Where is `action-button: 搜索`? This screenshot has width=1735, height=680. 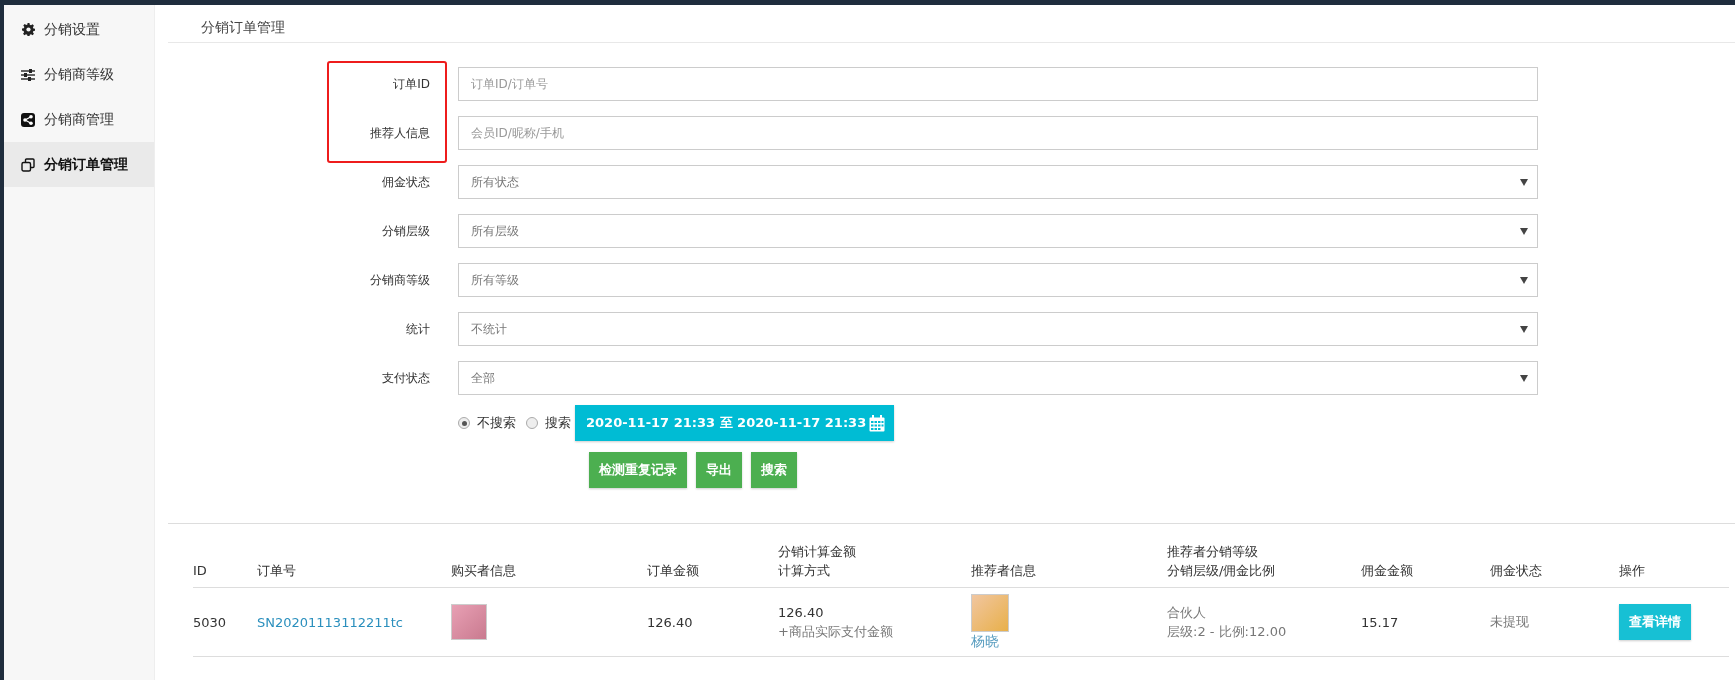
action-button: 搜索 is located at coordinates (774, 470).